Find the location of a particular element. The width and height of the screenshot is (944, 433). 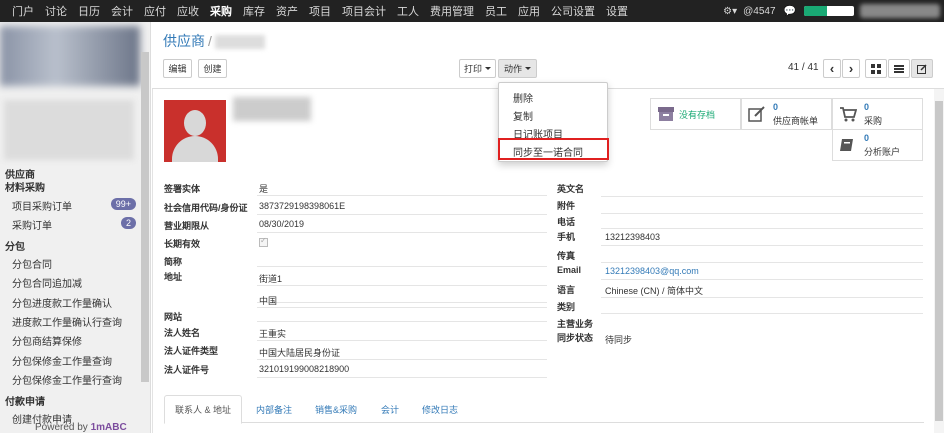

menu-project-accounting: 项目会计 is located at coordinates (364, 11).